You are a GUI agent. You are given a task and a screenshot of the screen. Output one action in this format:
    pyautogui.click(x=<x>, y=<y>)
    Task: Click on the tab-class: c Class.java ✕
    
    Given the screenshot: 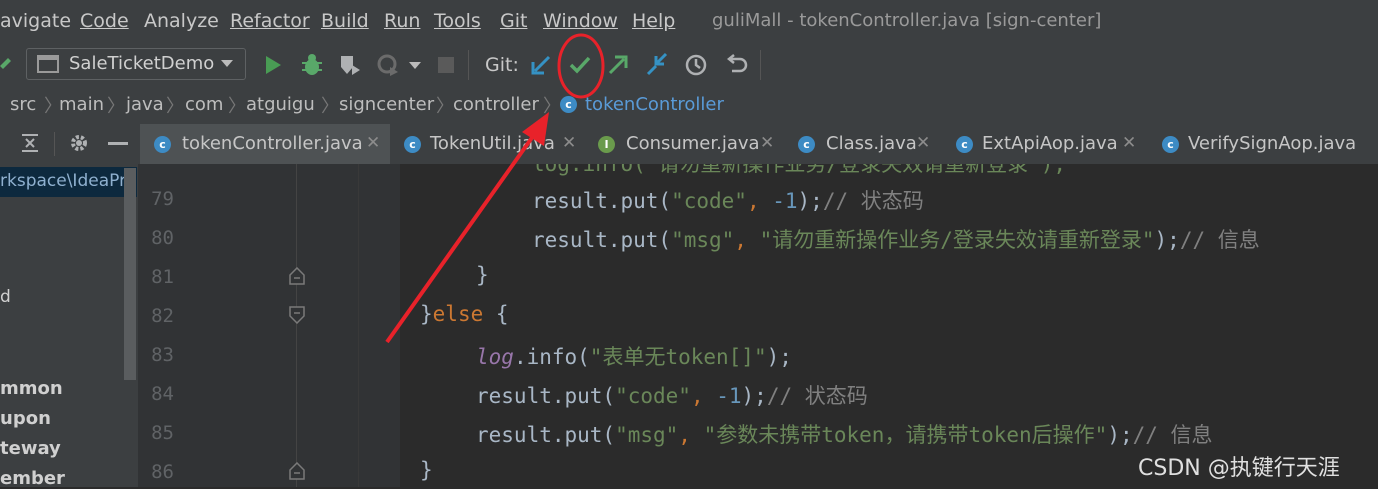 What is the action you would take?
    pyautogui.click(x=864, y=144)
    